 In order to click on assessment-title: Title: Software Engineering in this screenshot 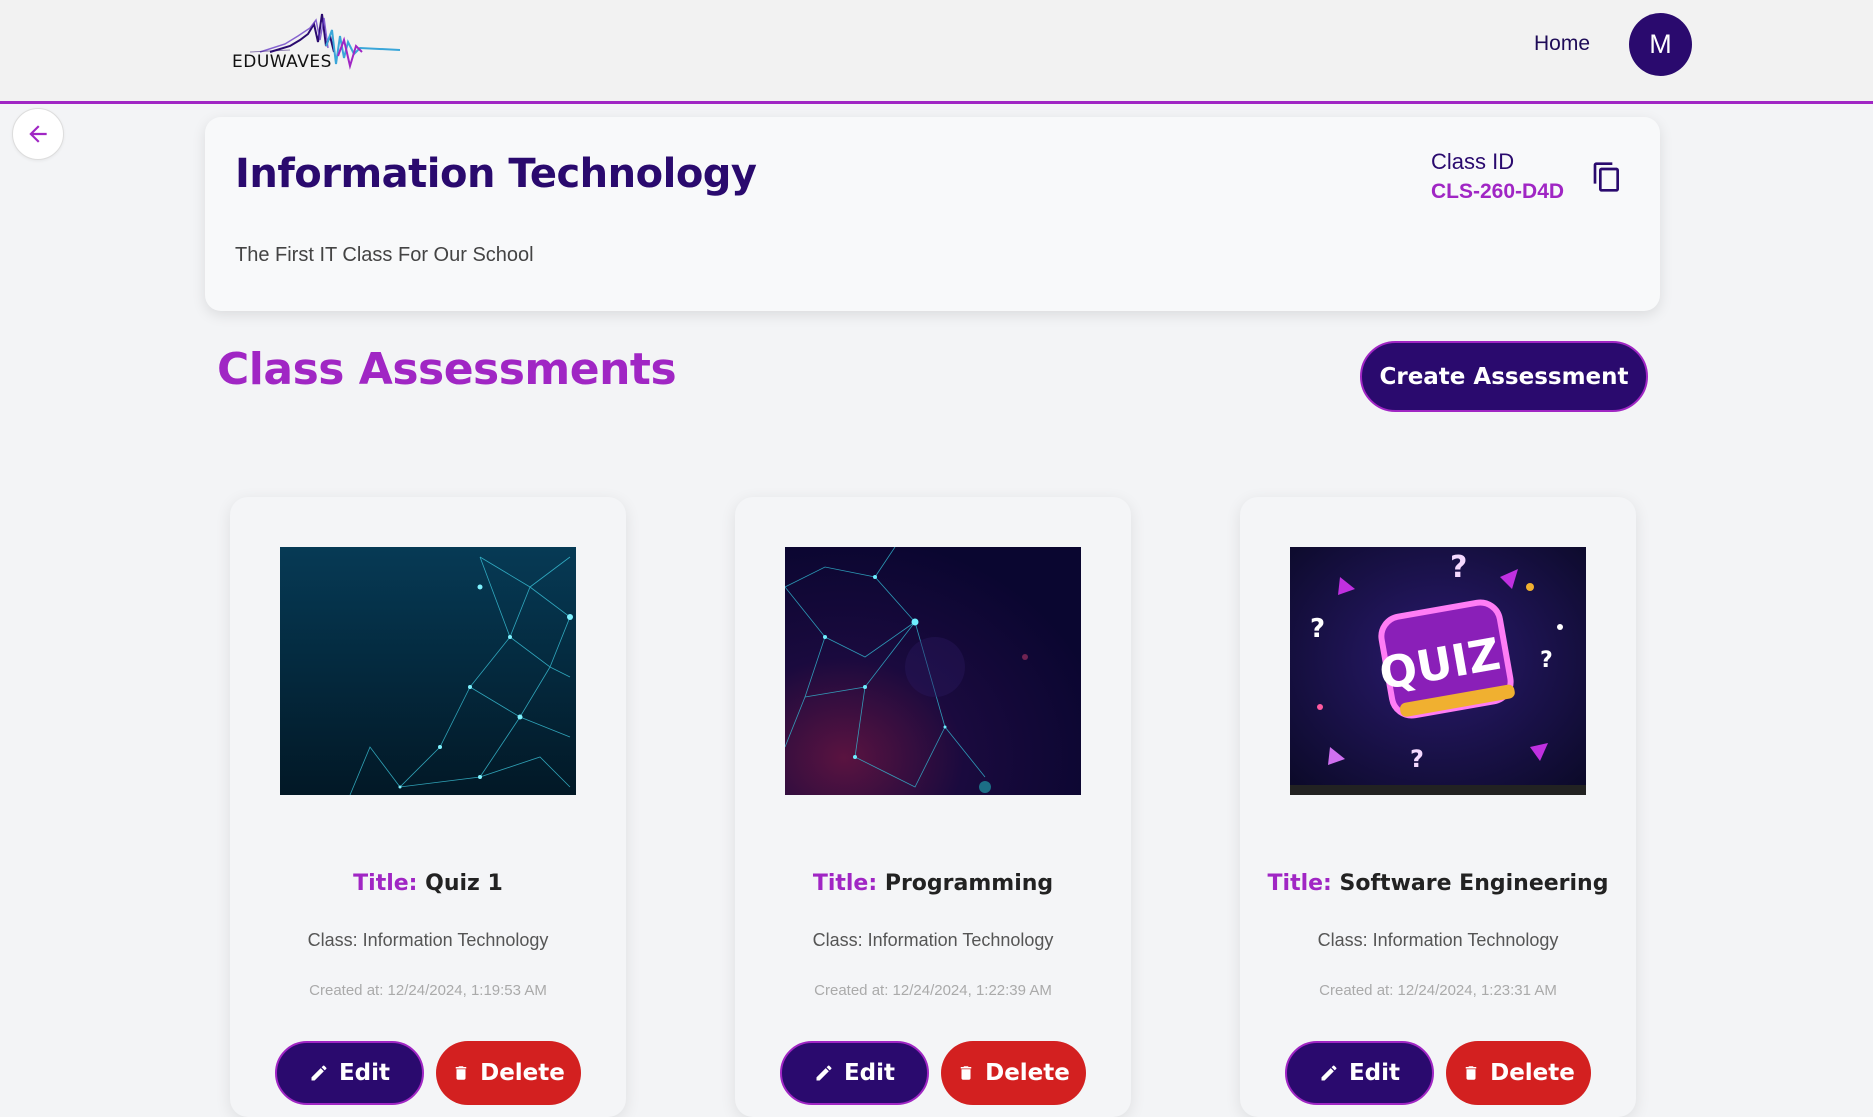, I will do `click(1438, 883)`.